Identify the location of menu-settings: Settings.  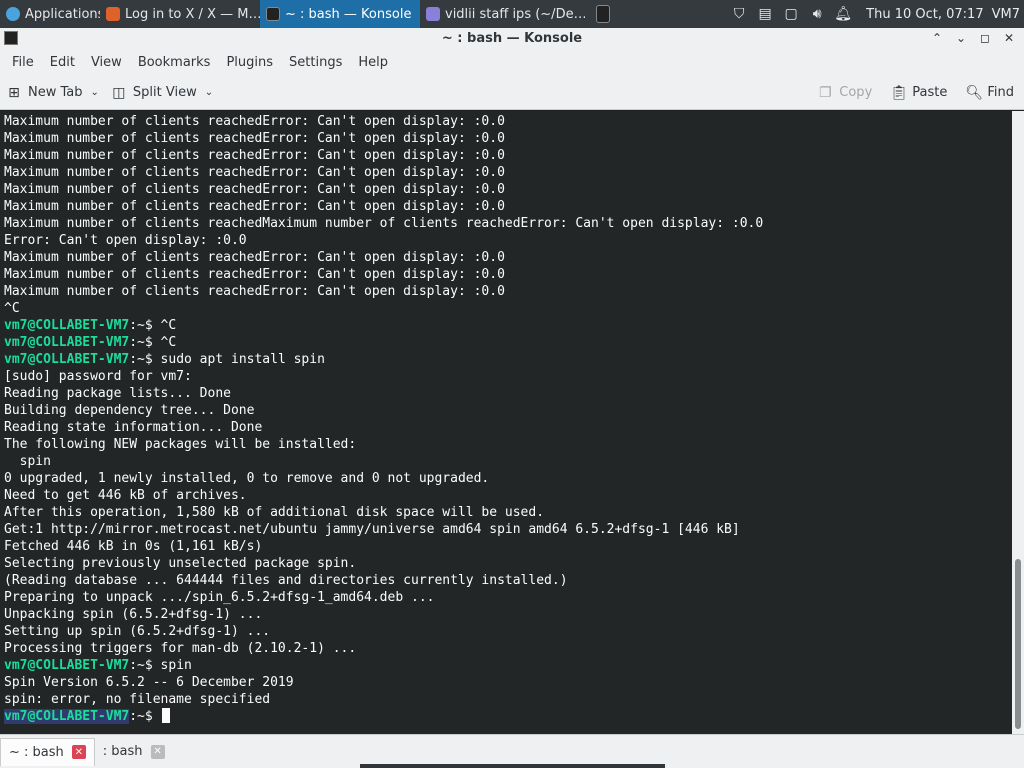
(315, 62).